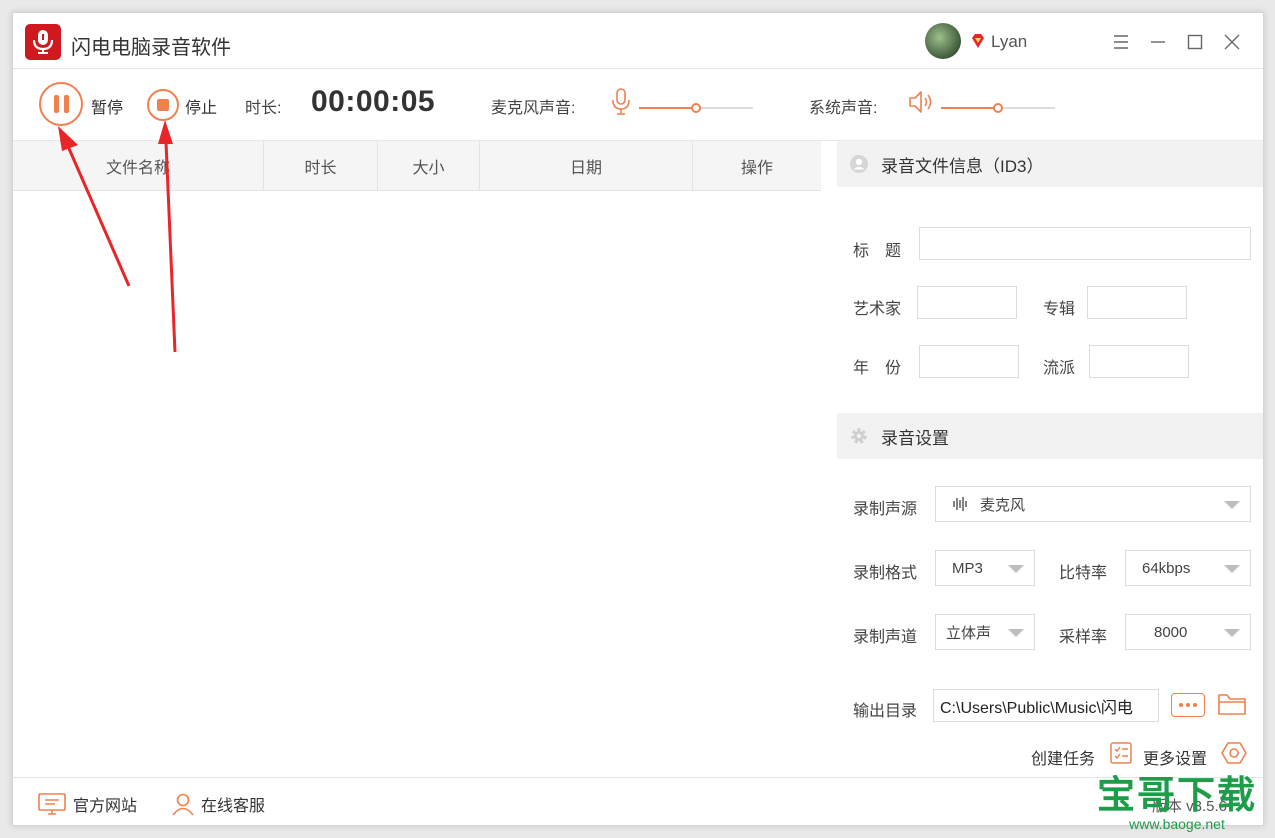 This screenshot has width=1275, height=838. I want to click on album-label: 专辑, so click(1059, 309).